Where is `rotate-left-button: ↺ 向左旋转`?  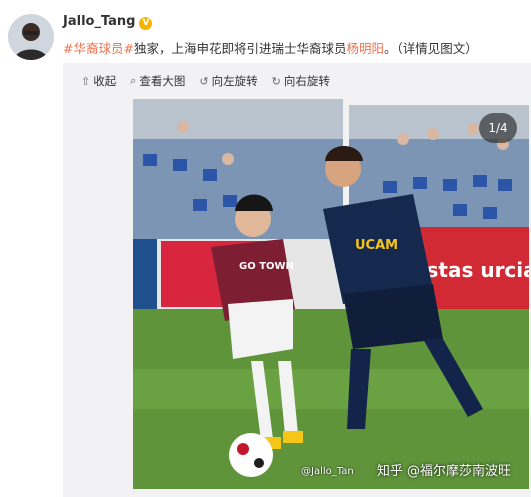 rotate-left-button: ↺ 向左旋转 is located at coordinates (228, 81).